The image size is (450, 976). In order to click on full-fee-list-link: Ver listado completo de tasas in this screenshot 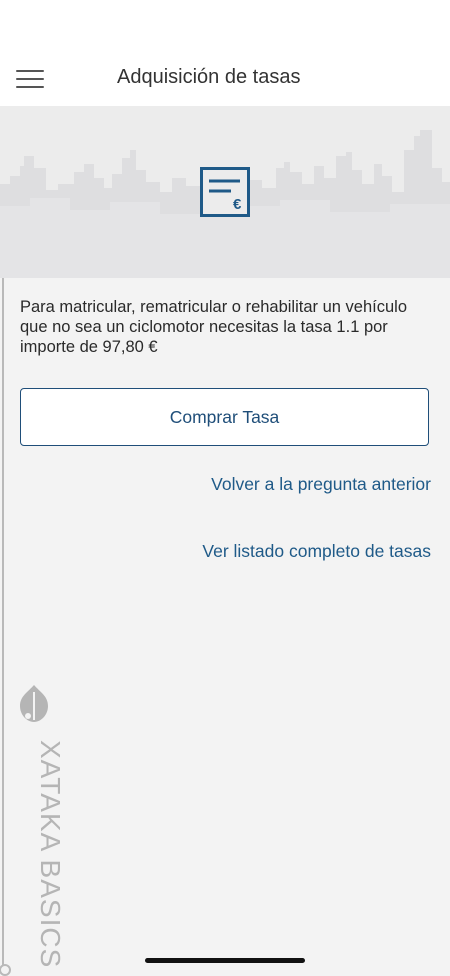, I will do `click(316, 551)`.